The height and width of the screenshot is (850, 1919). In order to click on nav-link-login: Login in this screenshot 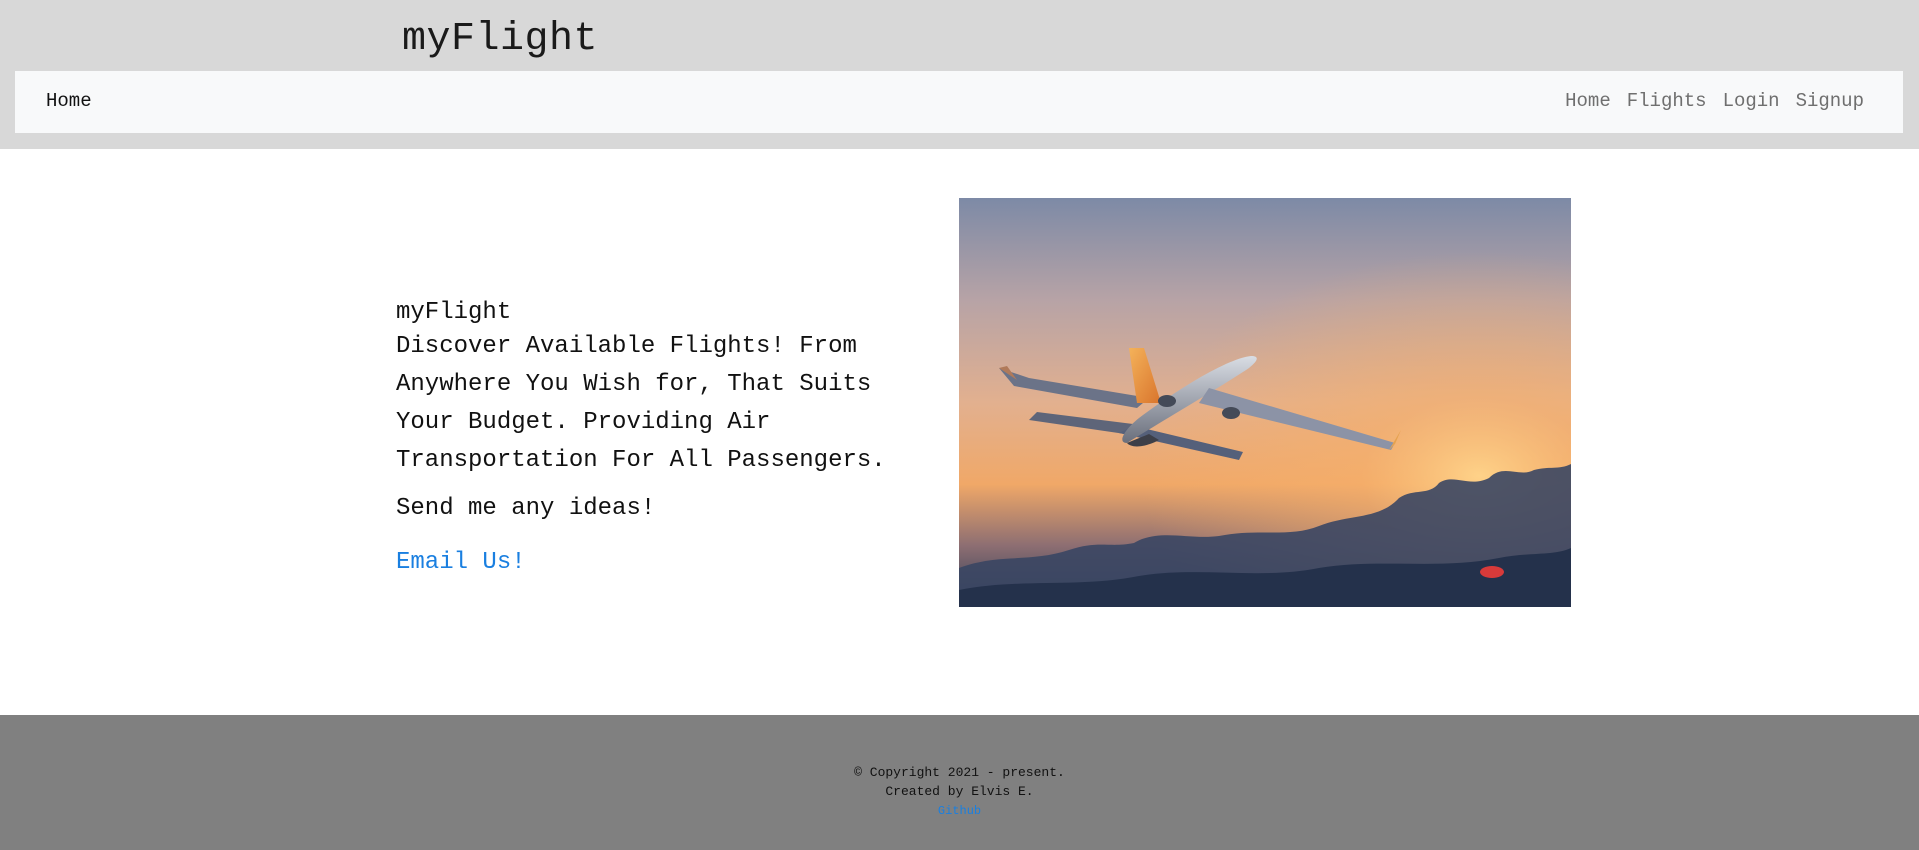, I will do `click(1751, 101)`.